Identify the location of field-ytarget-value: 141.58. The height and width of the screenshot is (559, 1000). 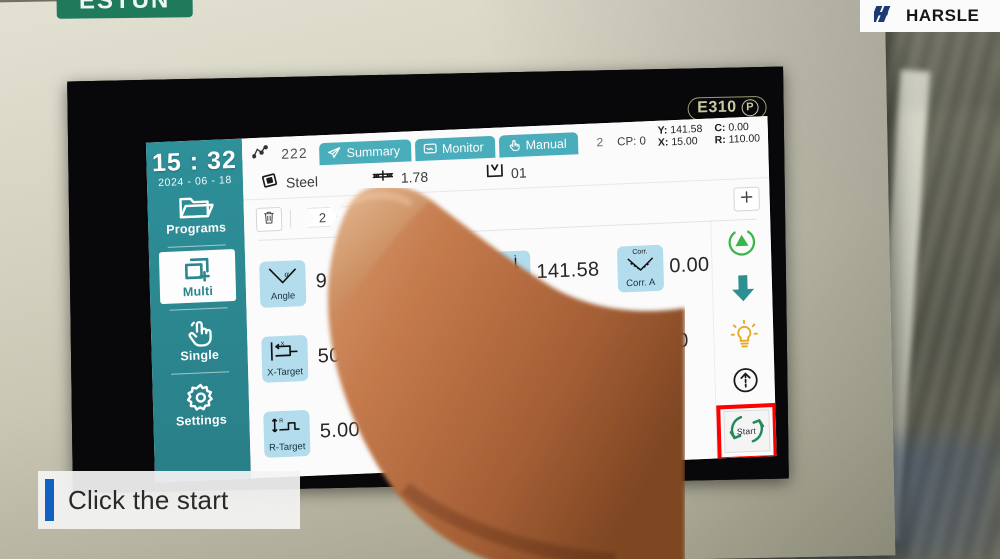
(568, 271).